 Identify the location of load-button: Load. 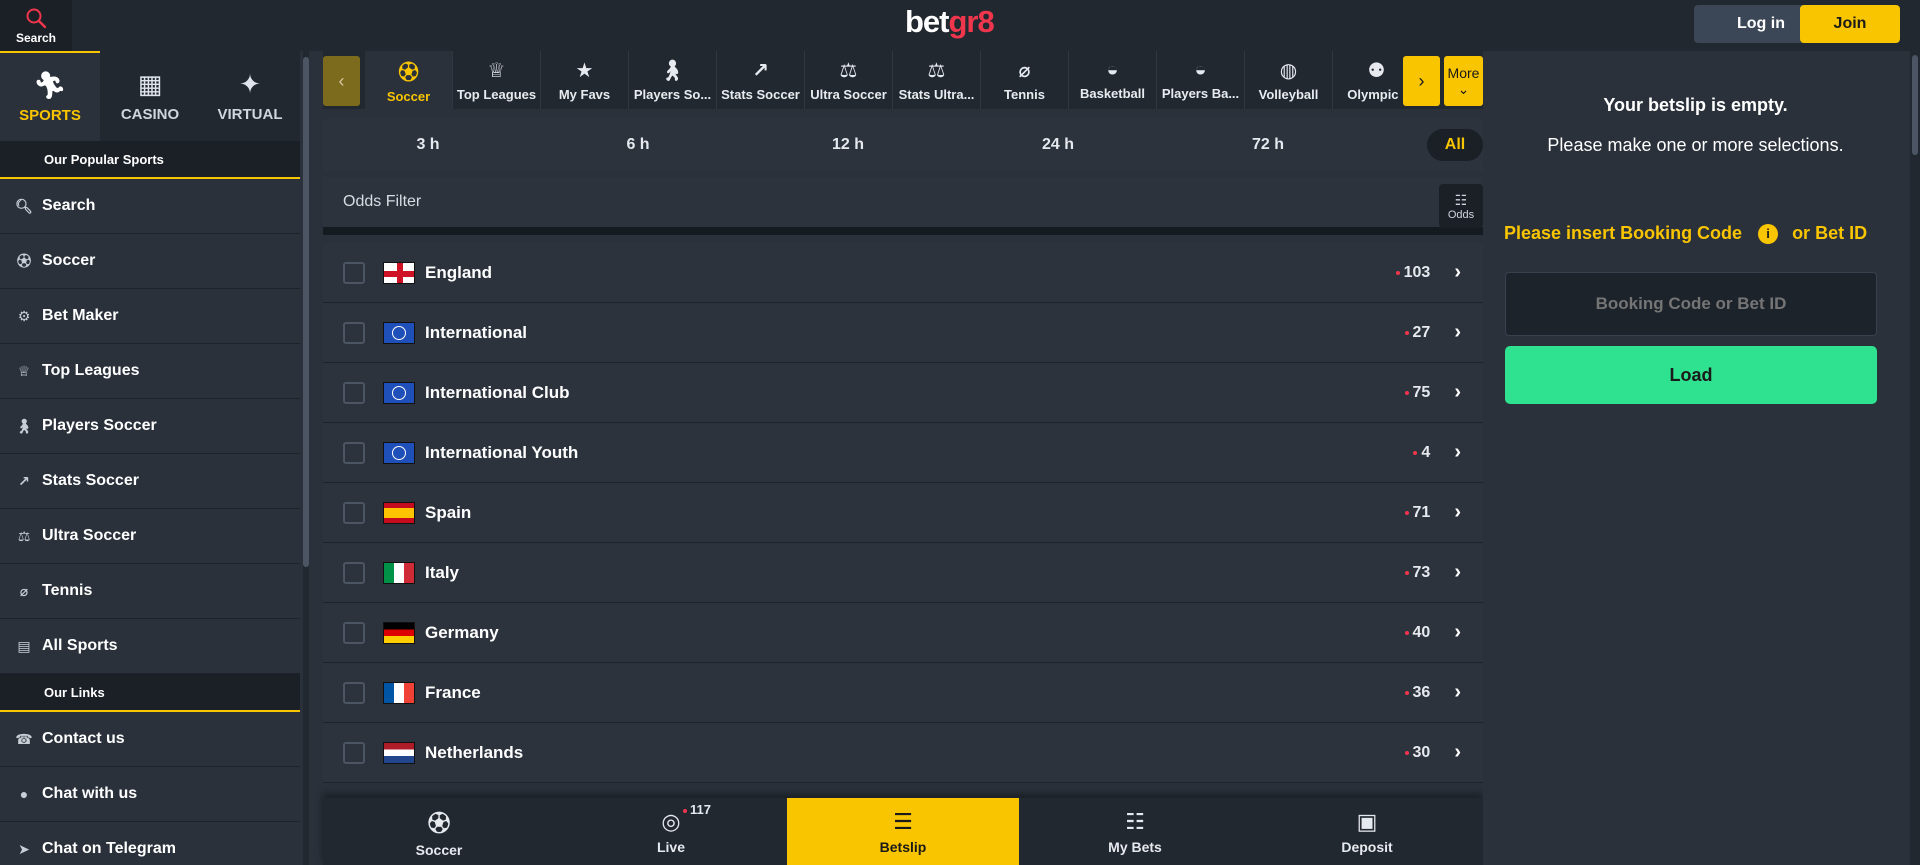
(1691, 375).